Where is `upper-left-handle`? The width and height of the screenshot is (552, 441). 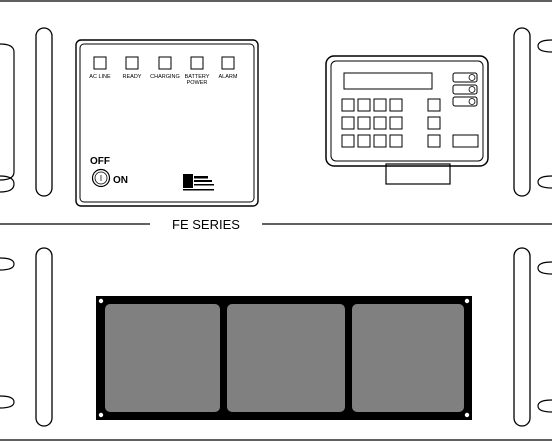 upper-left-handle is located at coordinates (44, 112).